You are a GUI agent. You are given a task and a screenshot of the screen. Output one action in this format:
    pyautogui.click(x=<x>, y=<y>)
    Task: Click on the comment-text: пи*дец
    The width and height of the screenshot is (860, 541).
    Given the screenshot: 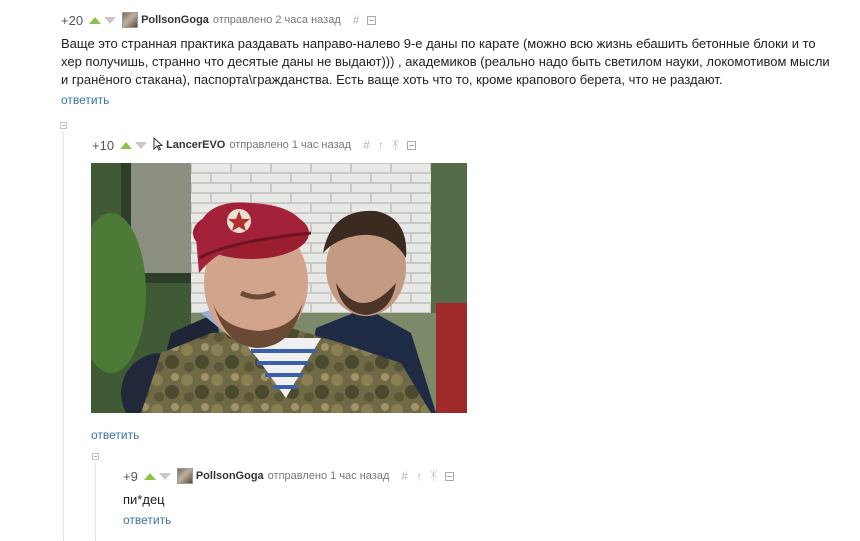 What is the action you would take?
    pyautogui.click(x=144, y=499)
    